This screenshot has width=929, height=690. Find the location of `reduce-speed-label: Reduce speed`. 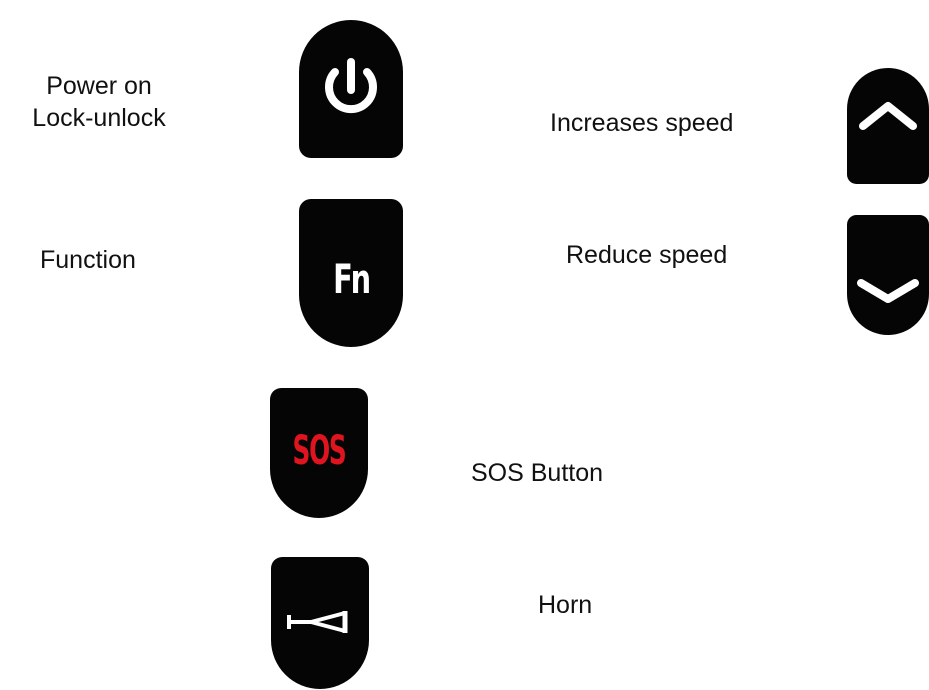

reduce-speed-label: Reduce speed is located at coordinates (647, 255).